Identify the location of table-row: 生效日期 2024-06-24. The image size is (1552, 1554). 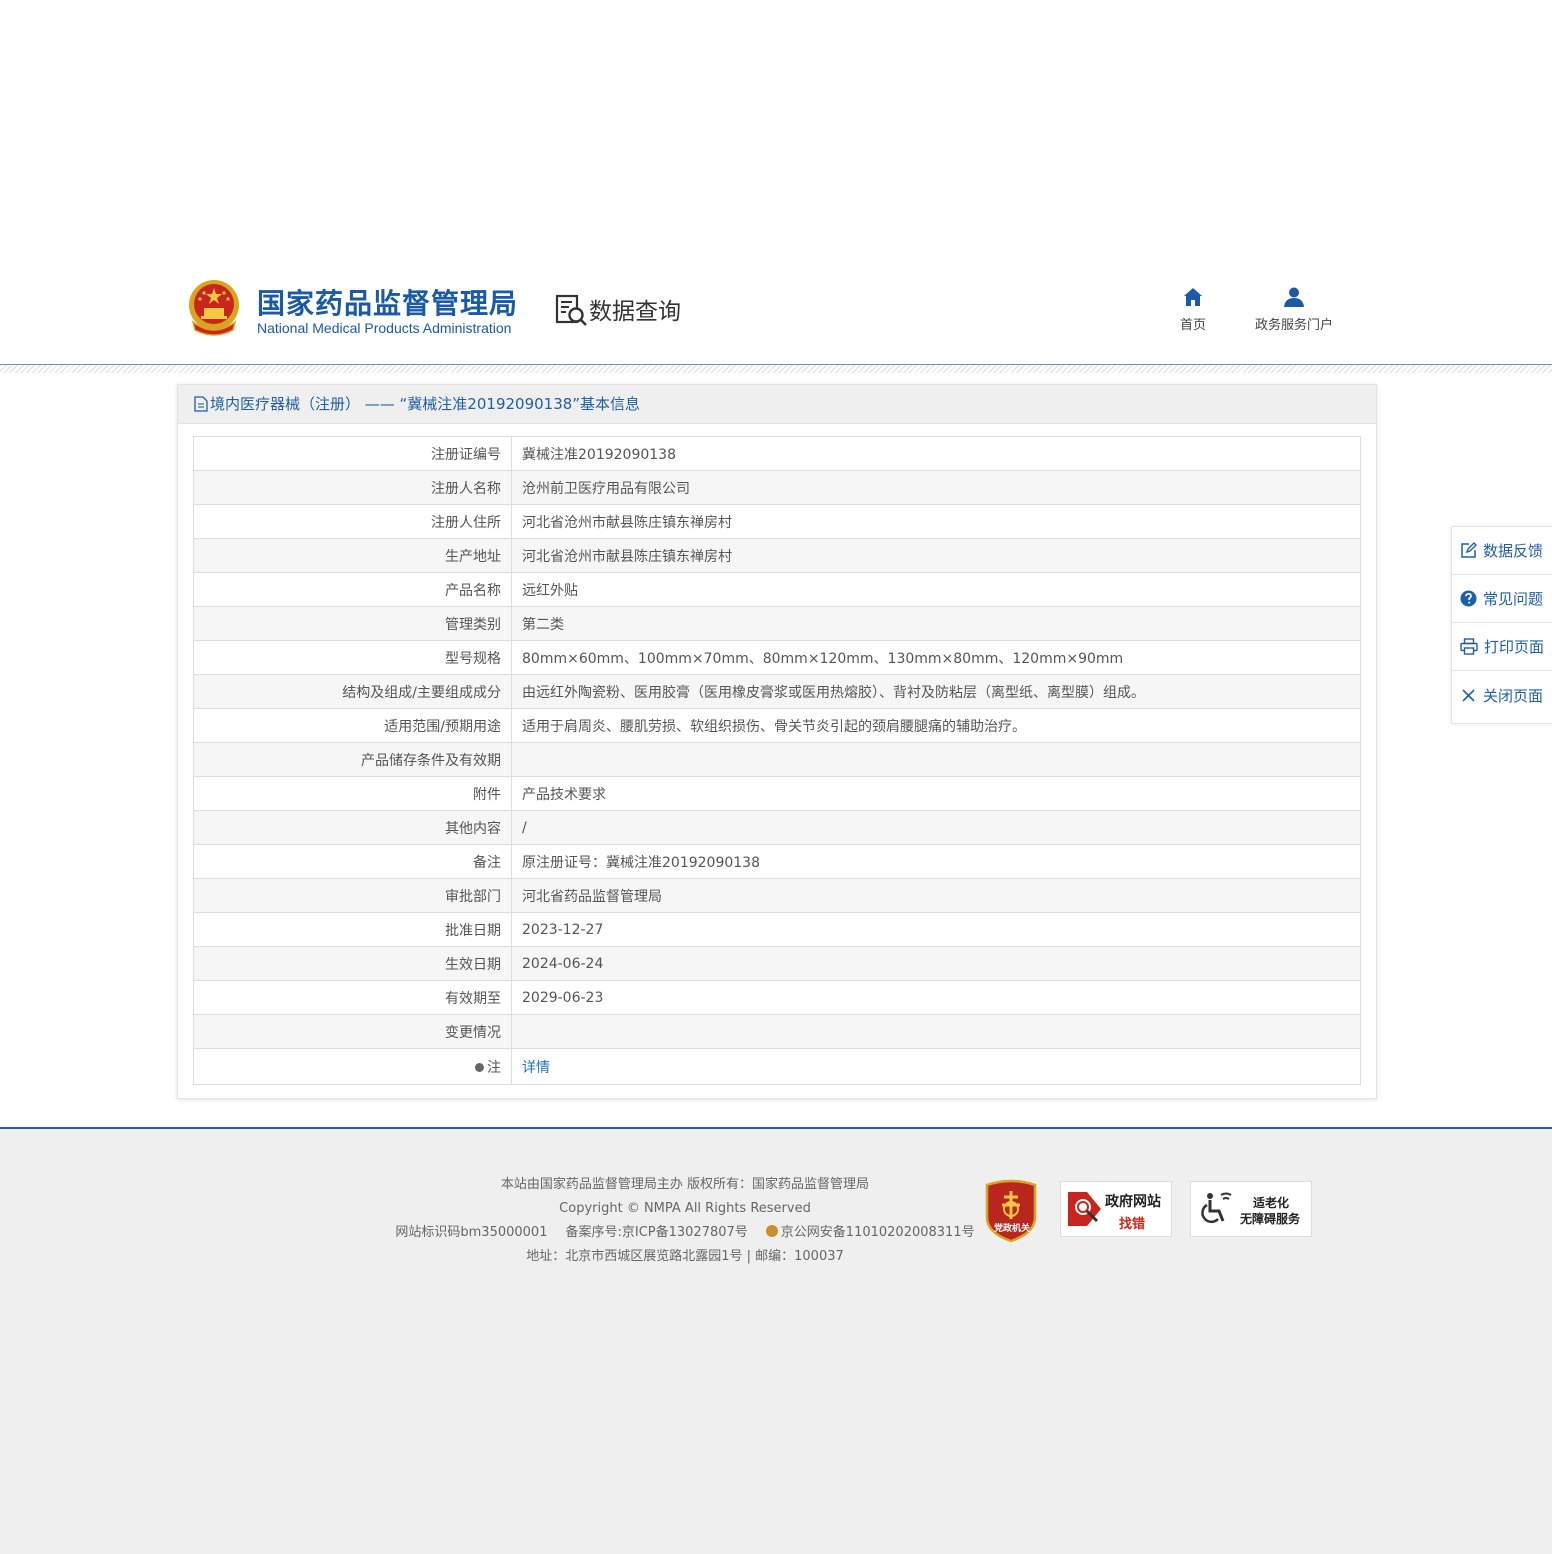
(777, 963).